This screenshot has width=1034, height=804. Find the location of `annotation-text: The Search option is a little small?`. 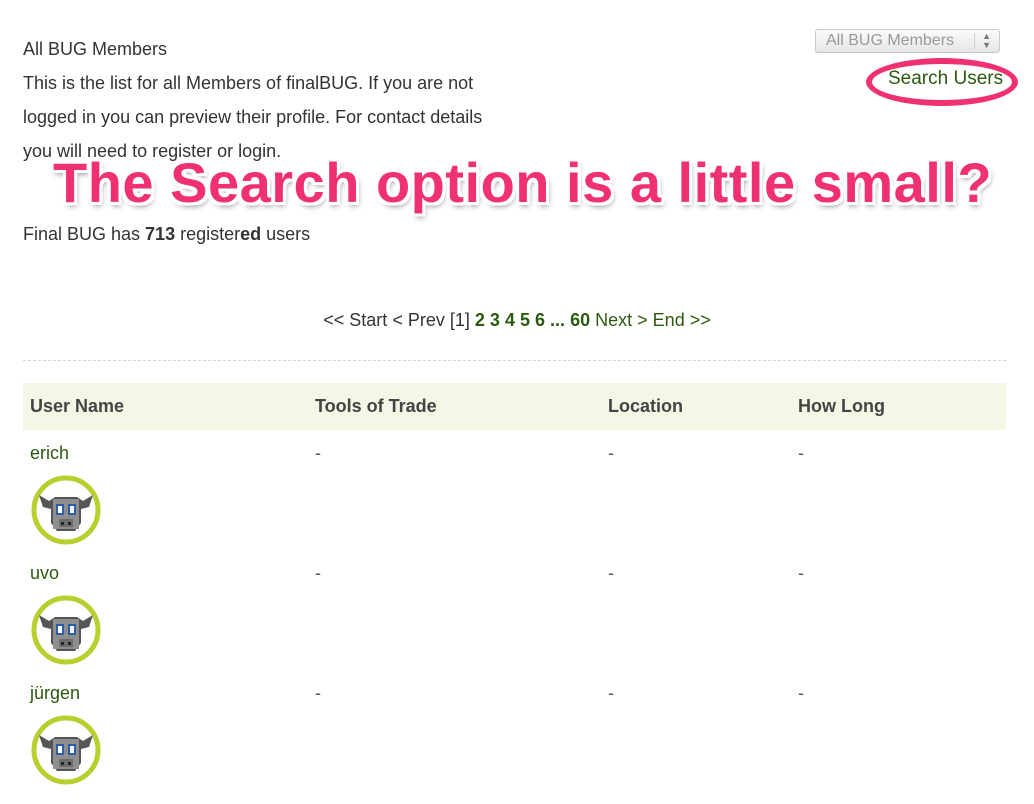

annotation-text: The Search option is a little small? is located at coordinates (523, 182).